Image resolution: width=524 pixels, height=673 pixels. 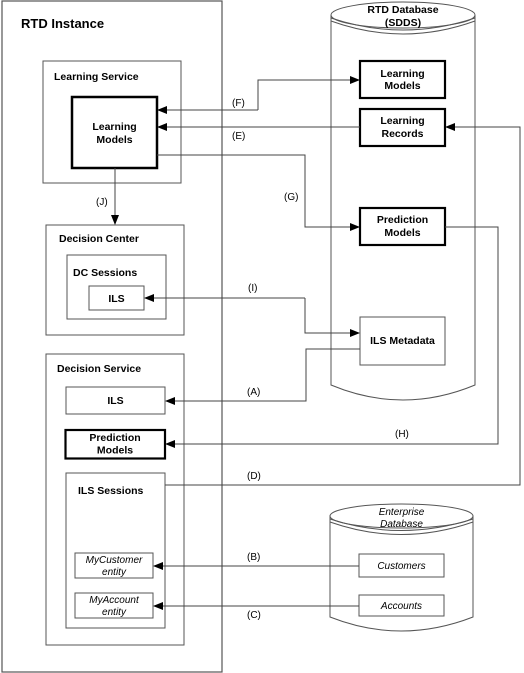 I want to click on customers-label: Customers, so click(x=401, y=566).